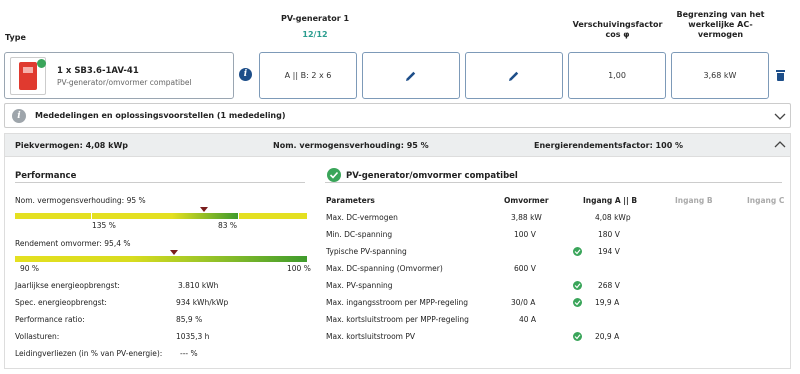  What do you see at coordinates (202, 302) in the screenshot?
I see `spec-yield-value: 934 kWh/kWp` at bounding box center [202, 302].